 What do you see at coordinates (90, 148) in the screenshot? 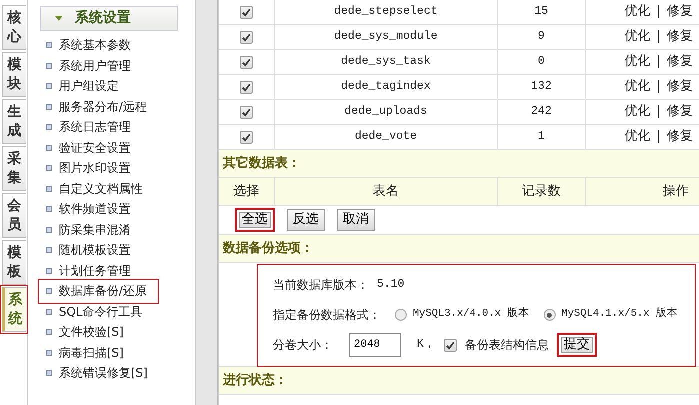
I see `sidebar-item: 验证安全设置` at bounding box center [90, 148].